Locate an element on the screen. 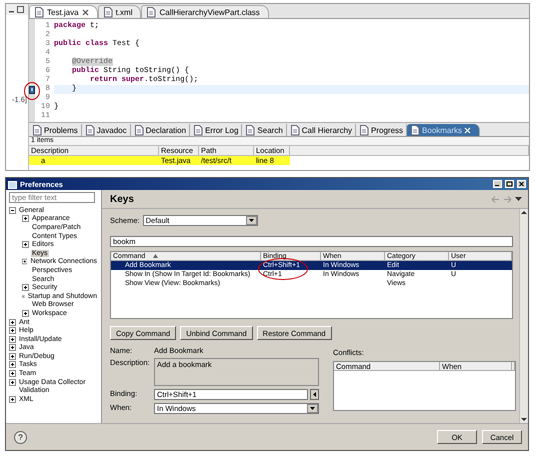 This screenshot has height=460, width=540. view-tab: Progress is located at coordinates (382, 130).